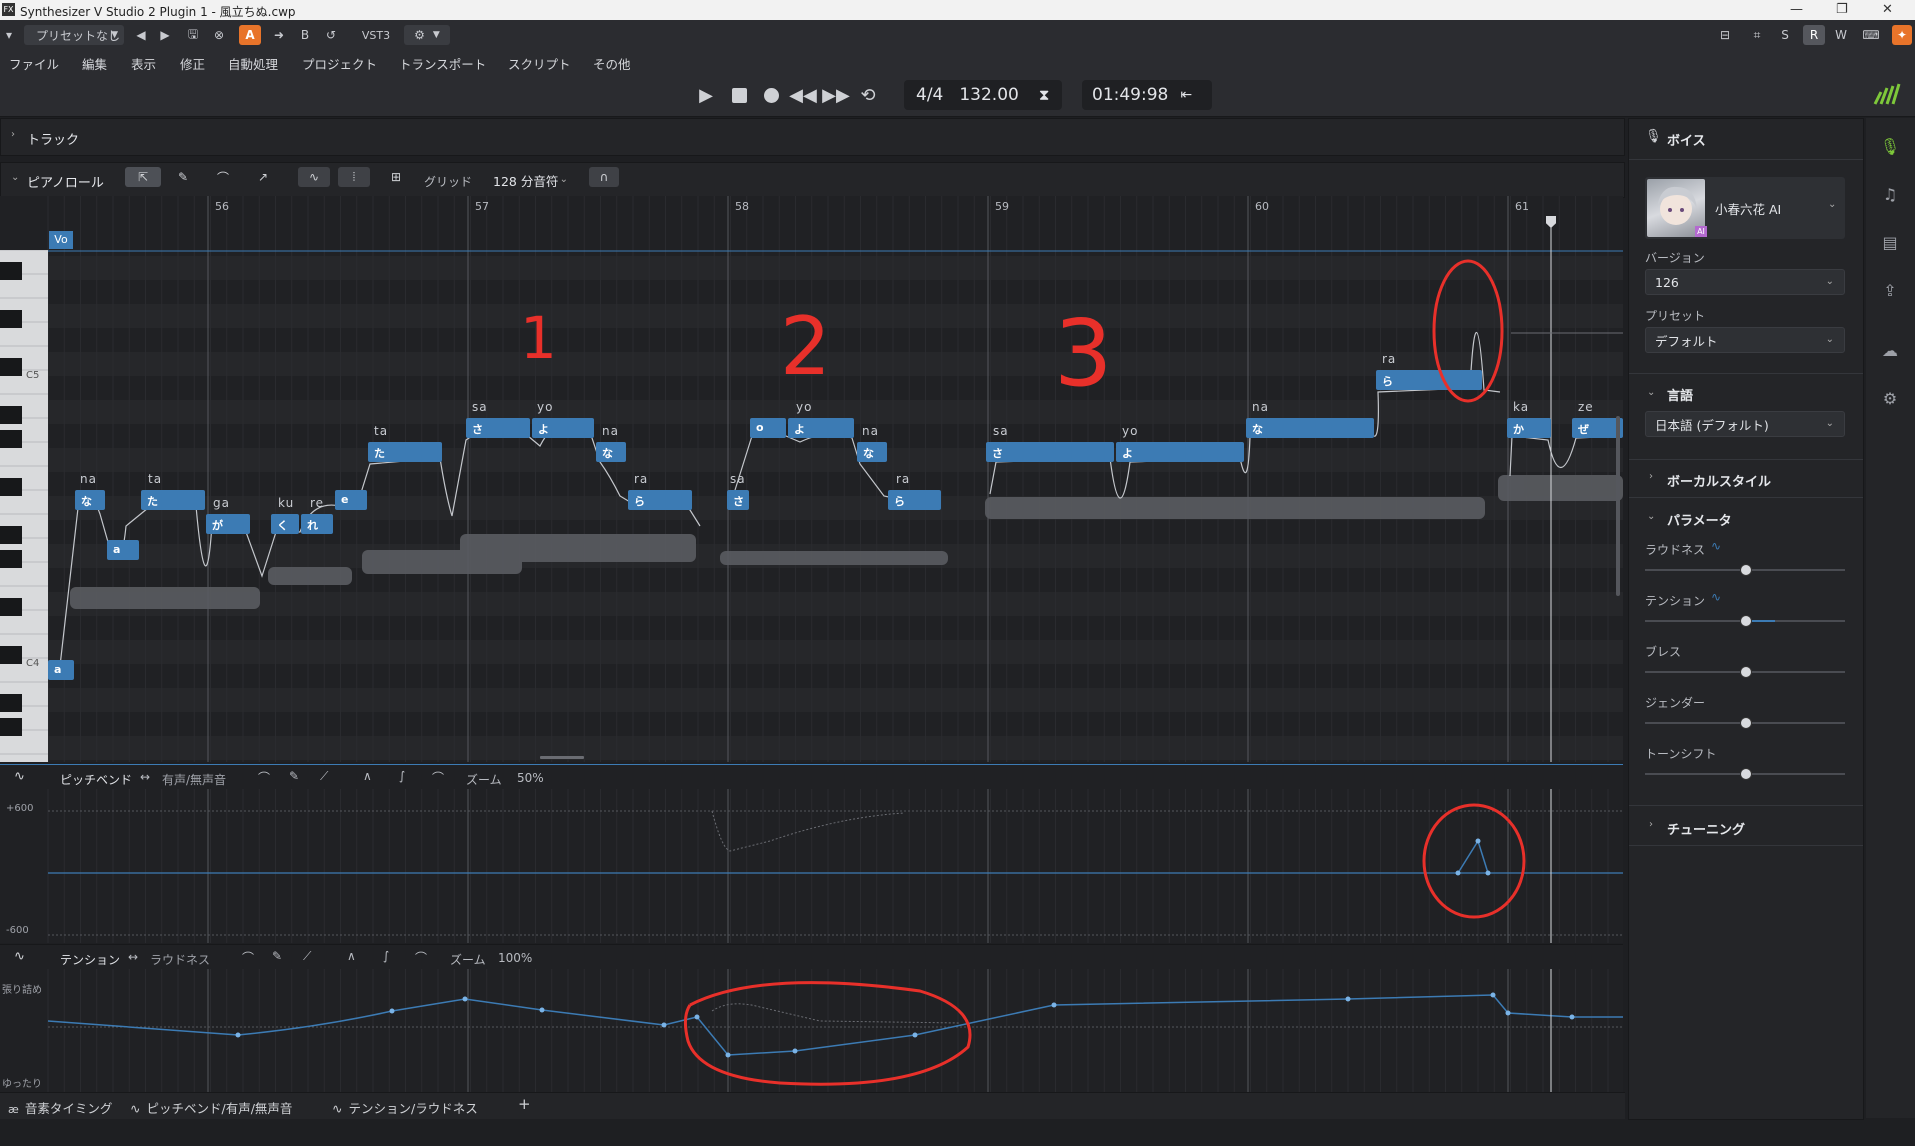 The image size is (1915, 1146). What do you see at coordinates (811, 1031) in the screenshot?
I see `tension-curve` at bounding box center [811, 1031].